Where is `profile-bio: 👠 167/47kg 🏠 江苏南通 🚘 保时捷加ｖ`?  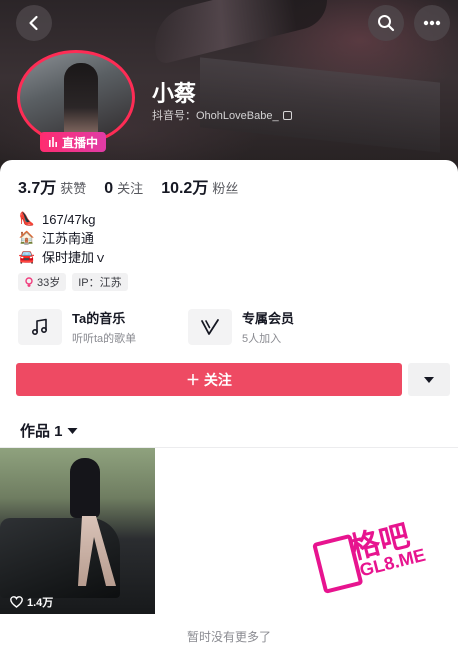
profile-bio: 👠 167/47kg 🏠 江苏南通 🚘 保时捷加ｖ is located at coordinates (62, 238).